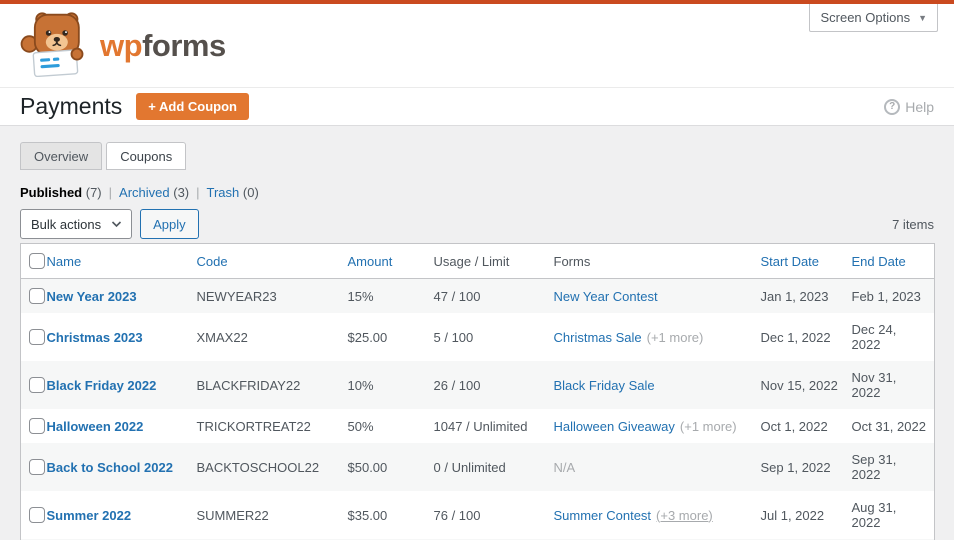  I want to click on form-na: N/A, so click(564, 467).